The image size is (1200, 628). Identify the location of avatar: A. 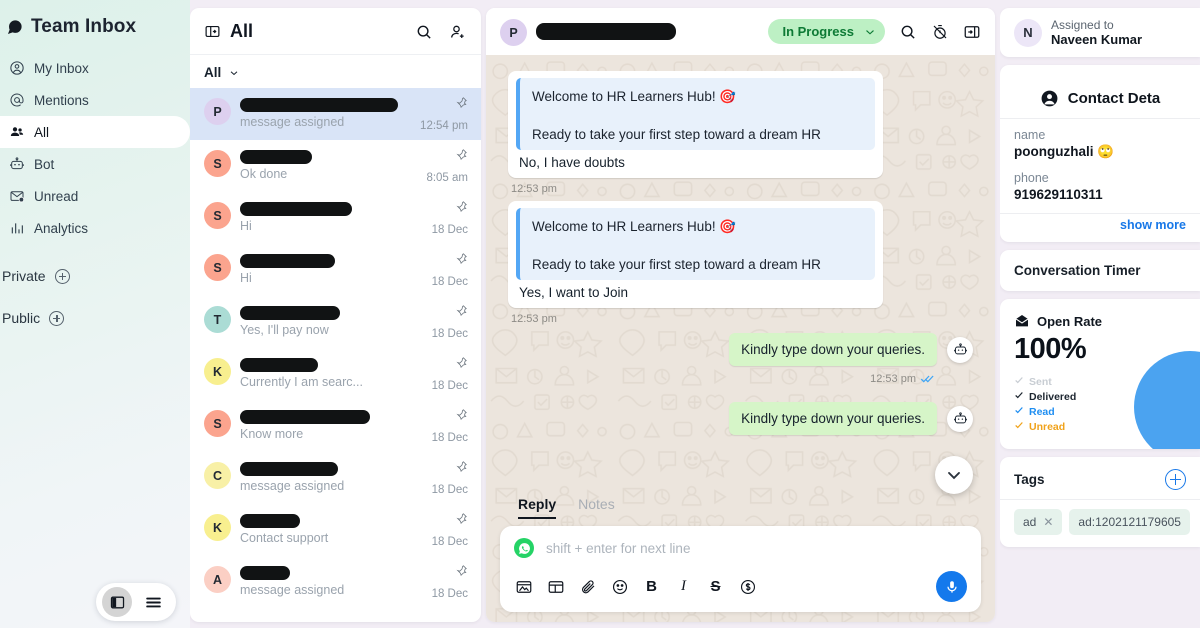
(217, 579).